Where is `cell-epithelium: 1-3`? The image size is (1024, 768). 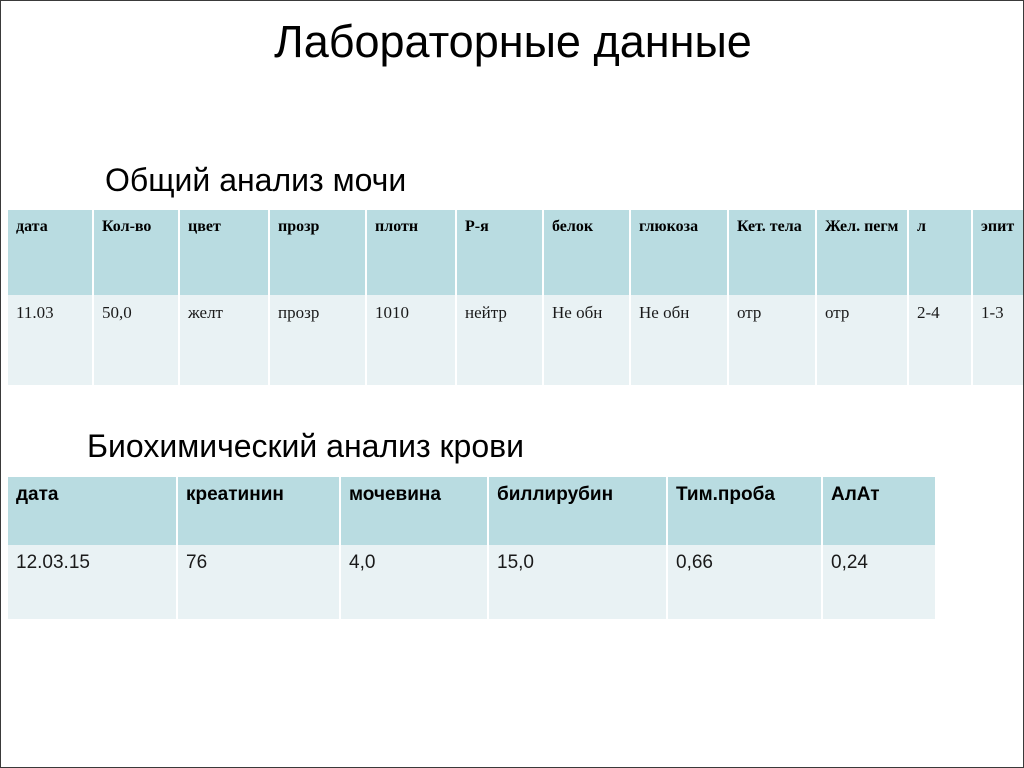
cell-epithelium: 1-3 is located at coordinates (998, 340).